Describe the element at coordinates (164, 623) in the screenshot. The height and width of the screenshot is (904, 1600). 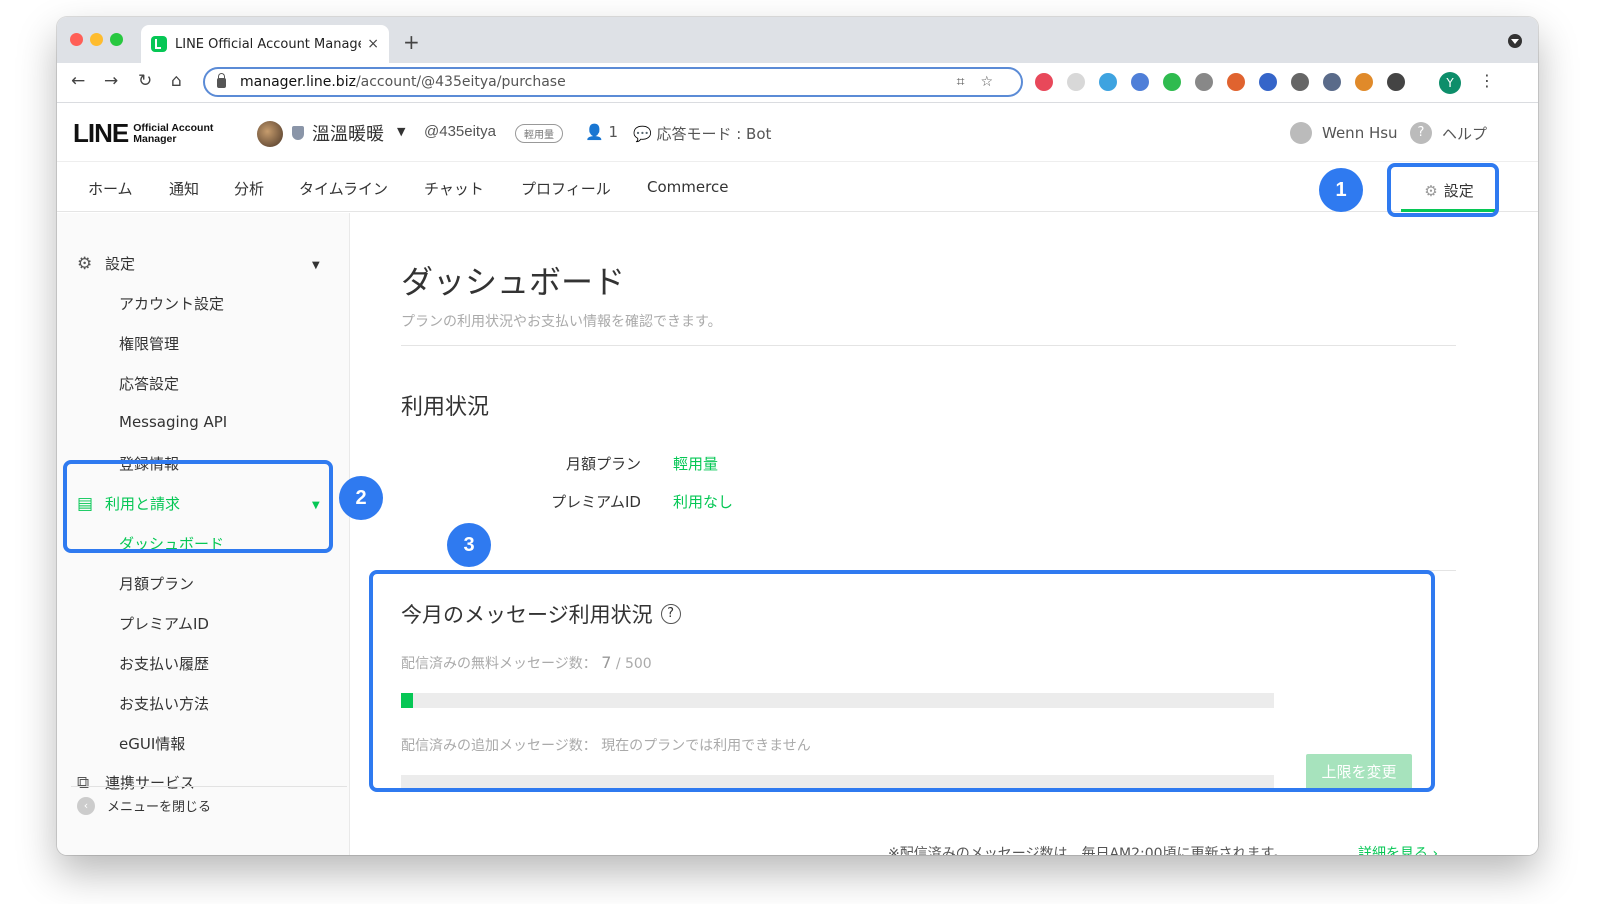
I see `sidebar-item-premium-id: プレミアムID` at that location.